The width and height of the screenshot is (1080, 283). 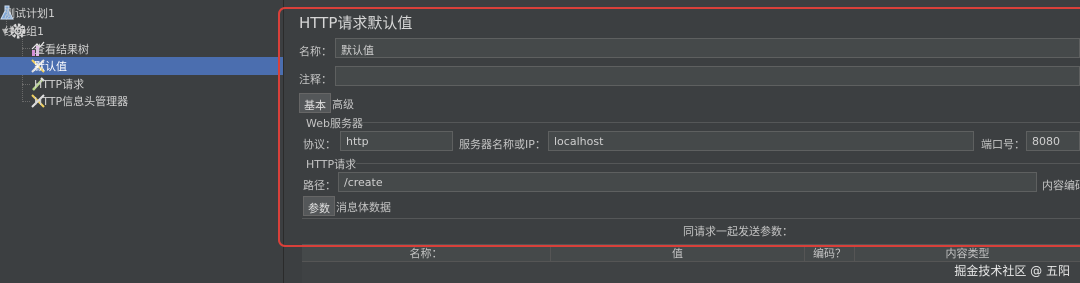 I want to click on name-field: 默认值, so click(x=707, y=48).